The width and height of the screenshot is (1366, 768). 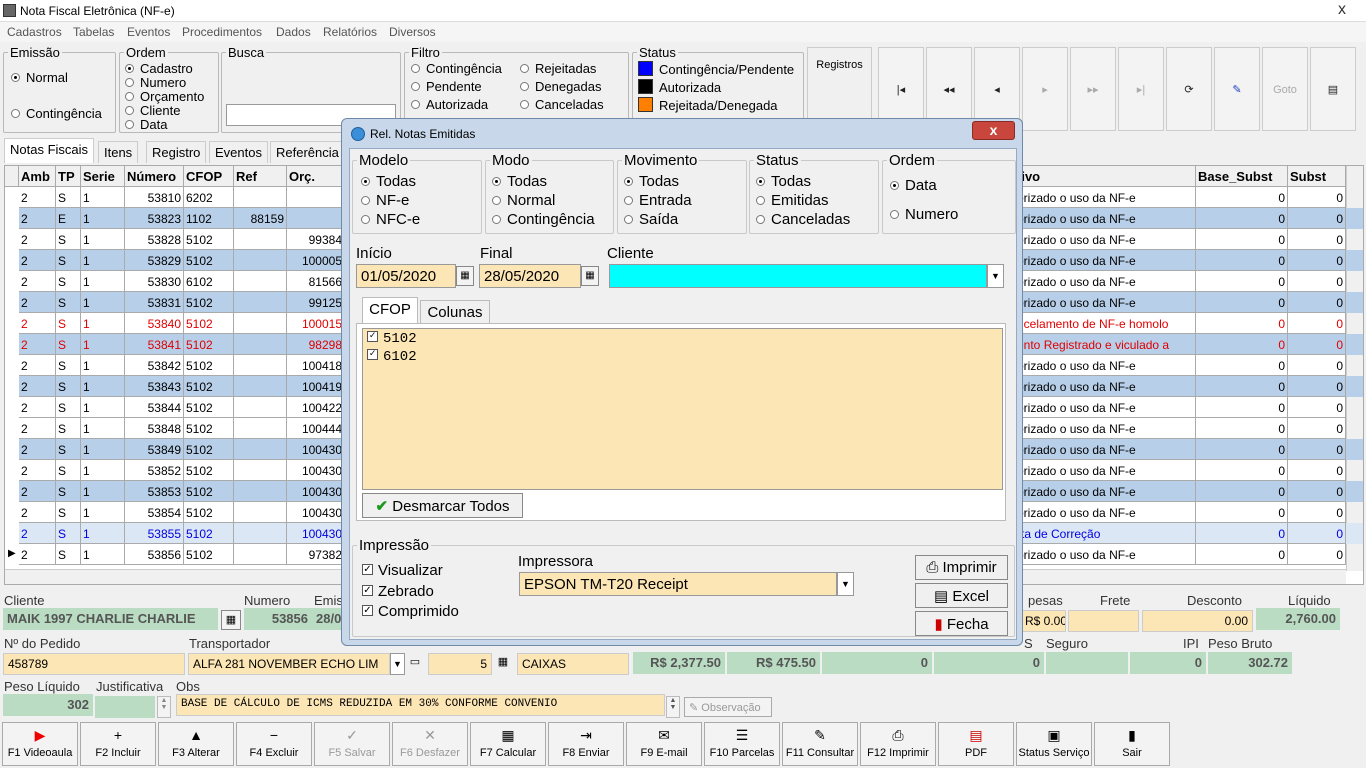 I want to click on fkey-button-12: ⎙ F12 Imprimir, so click(x=898, y=744).